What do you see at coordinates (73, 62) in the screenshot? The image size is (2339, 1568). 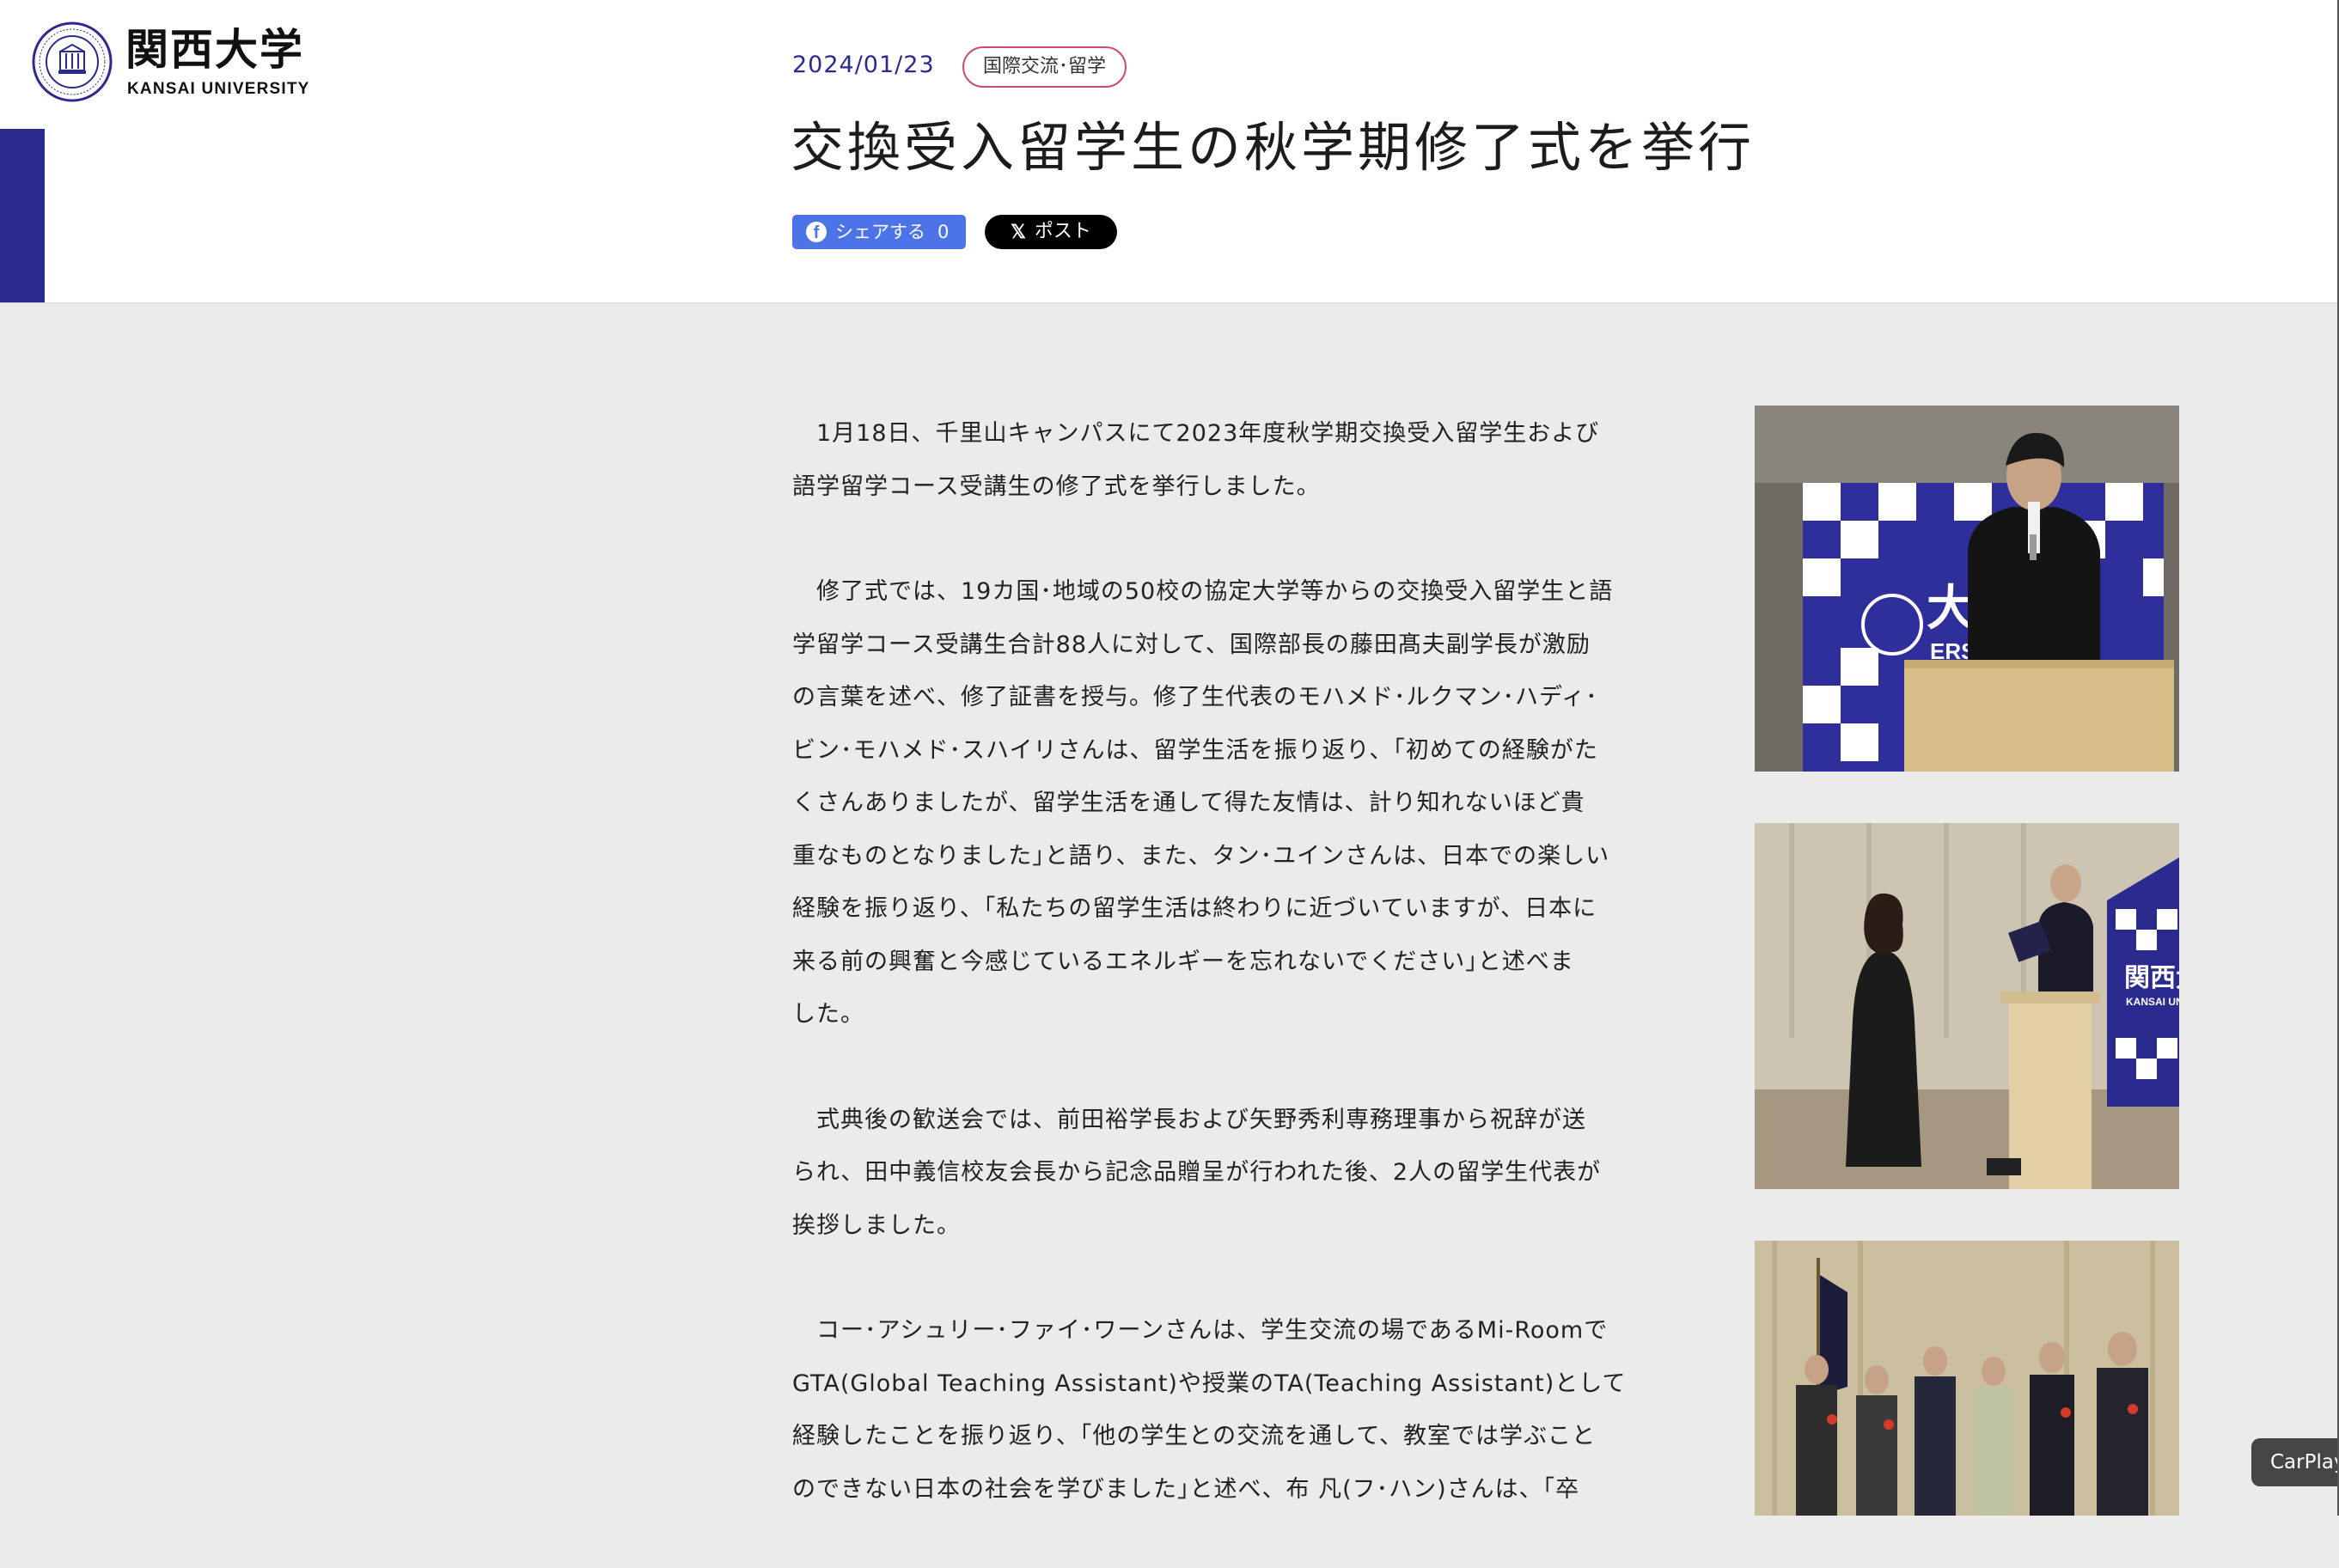 I see `university-seal-icon` at bounding box center [73, 62].